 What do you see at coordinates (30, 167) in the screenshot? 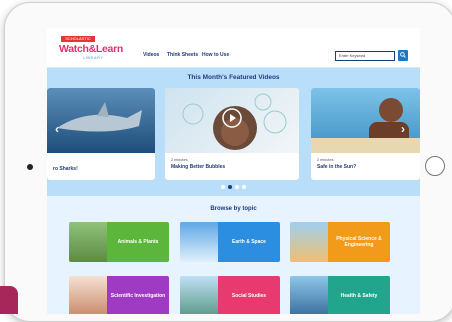
I see `camera-icon` at bounding box center [30, 167].